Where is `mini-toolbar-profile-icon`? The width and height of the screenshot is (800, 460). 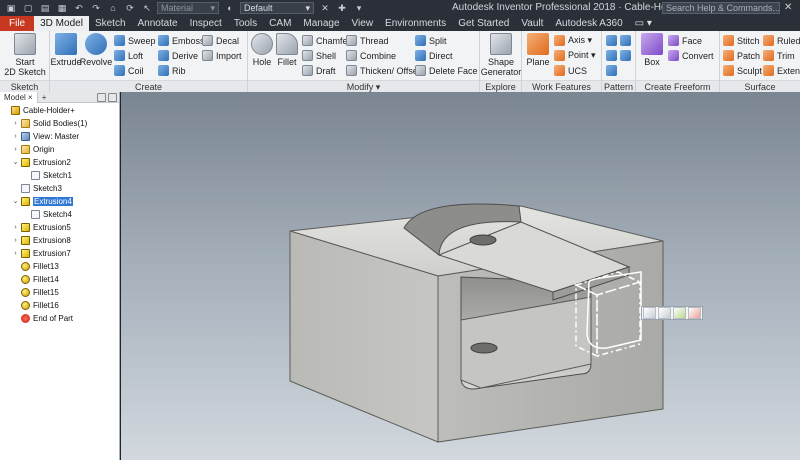
mini-toolbar-profile-icon is located at coordinates (664, 313).